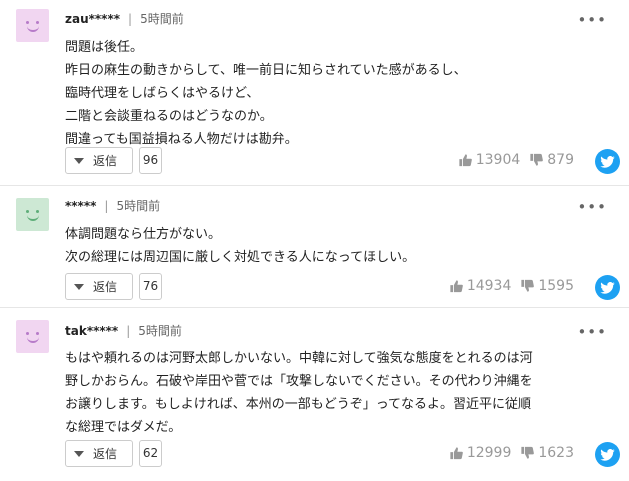 The height and width of the screenshot is (481, 629). What do you see at coordinates (556, 286) in the screenshot?
I see `dislike-count: 1595` at bounding box center [556, 286].